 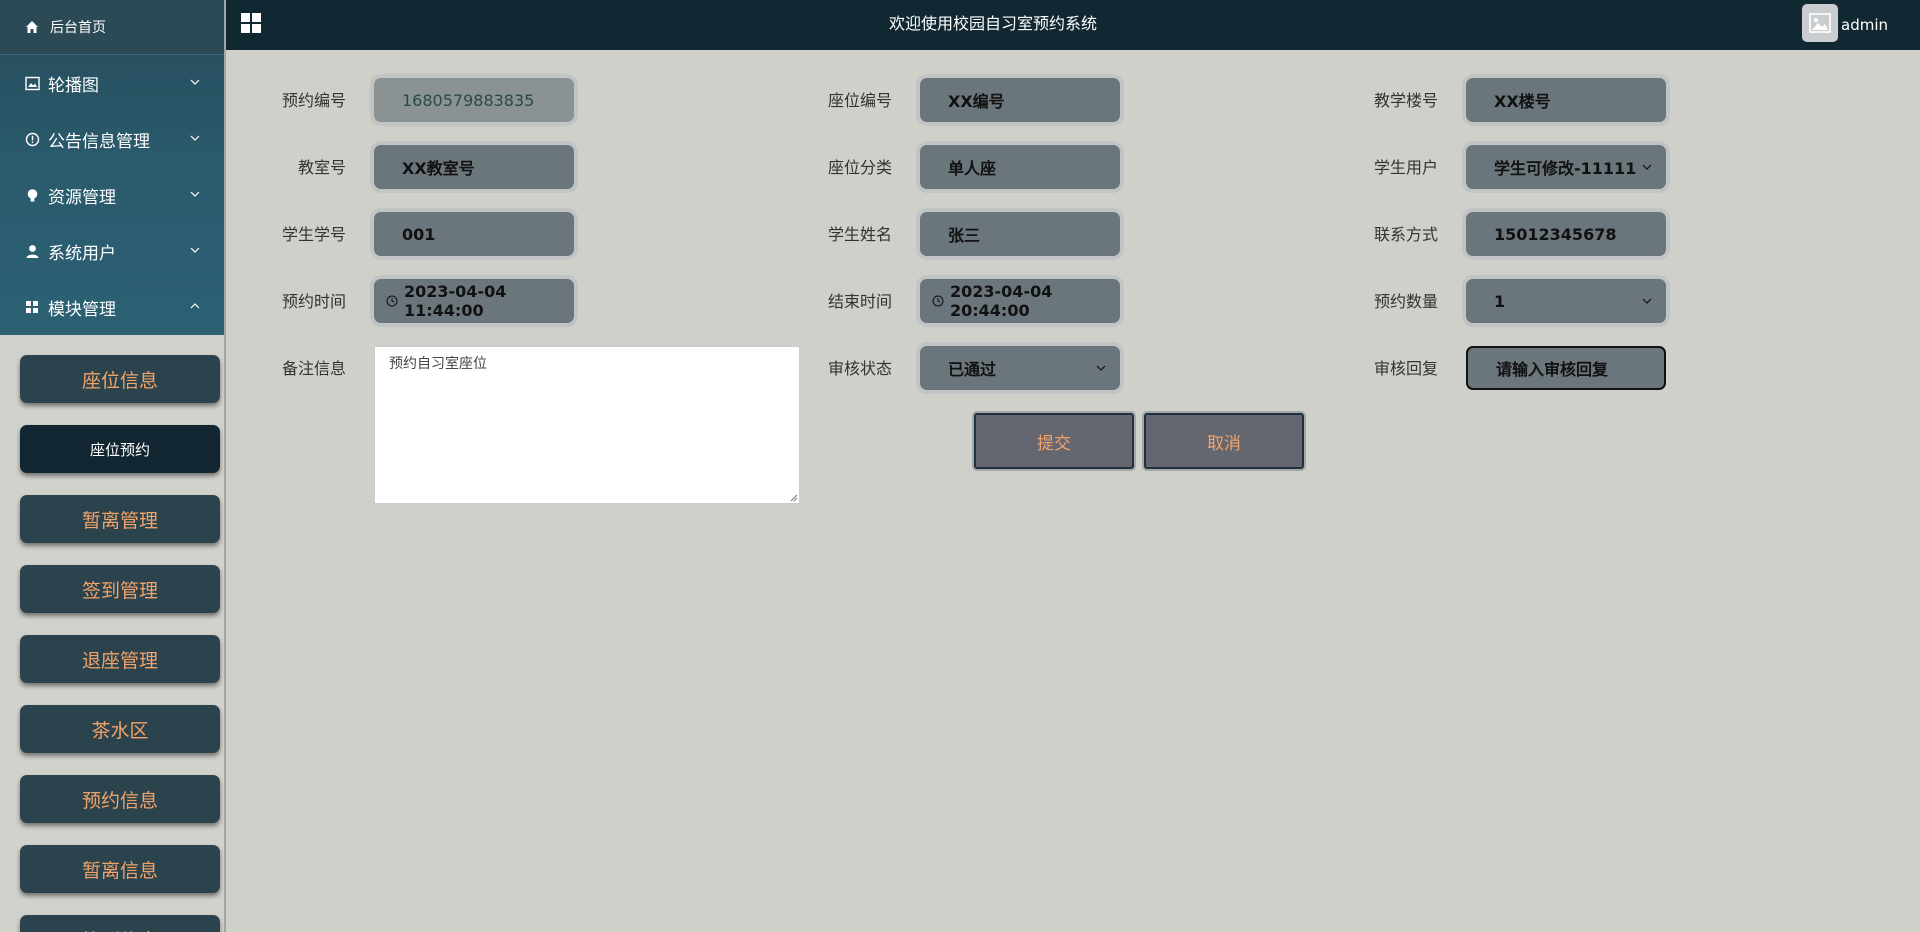 I want to click on sidebar-item-label: 模块管理, so click(x=82, y=309).